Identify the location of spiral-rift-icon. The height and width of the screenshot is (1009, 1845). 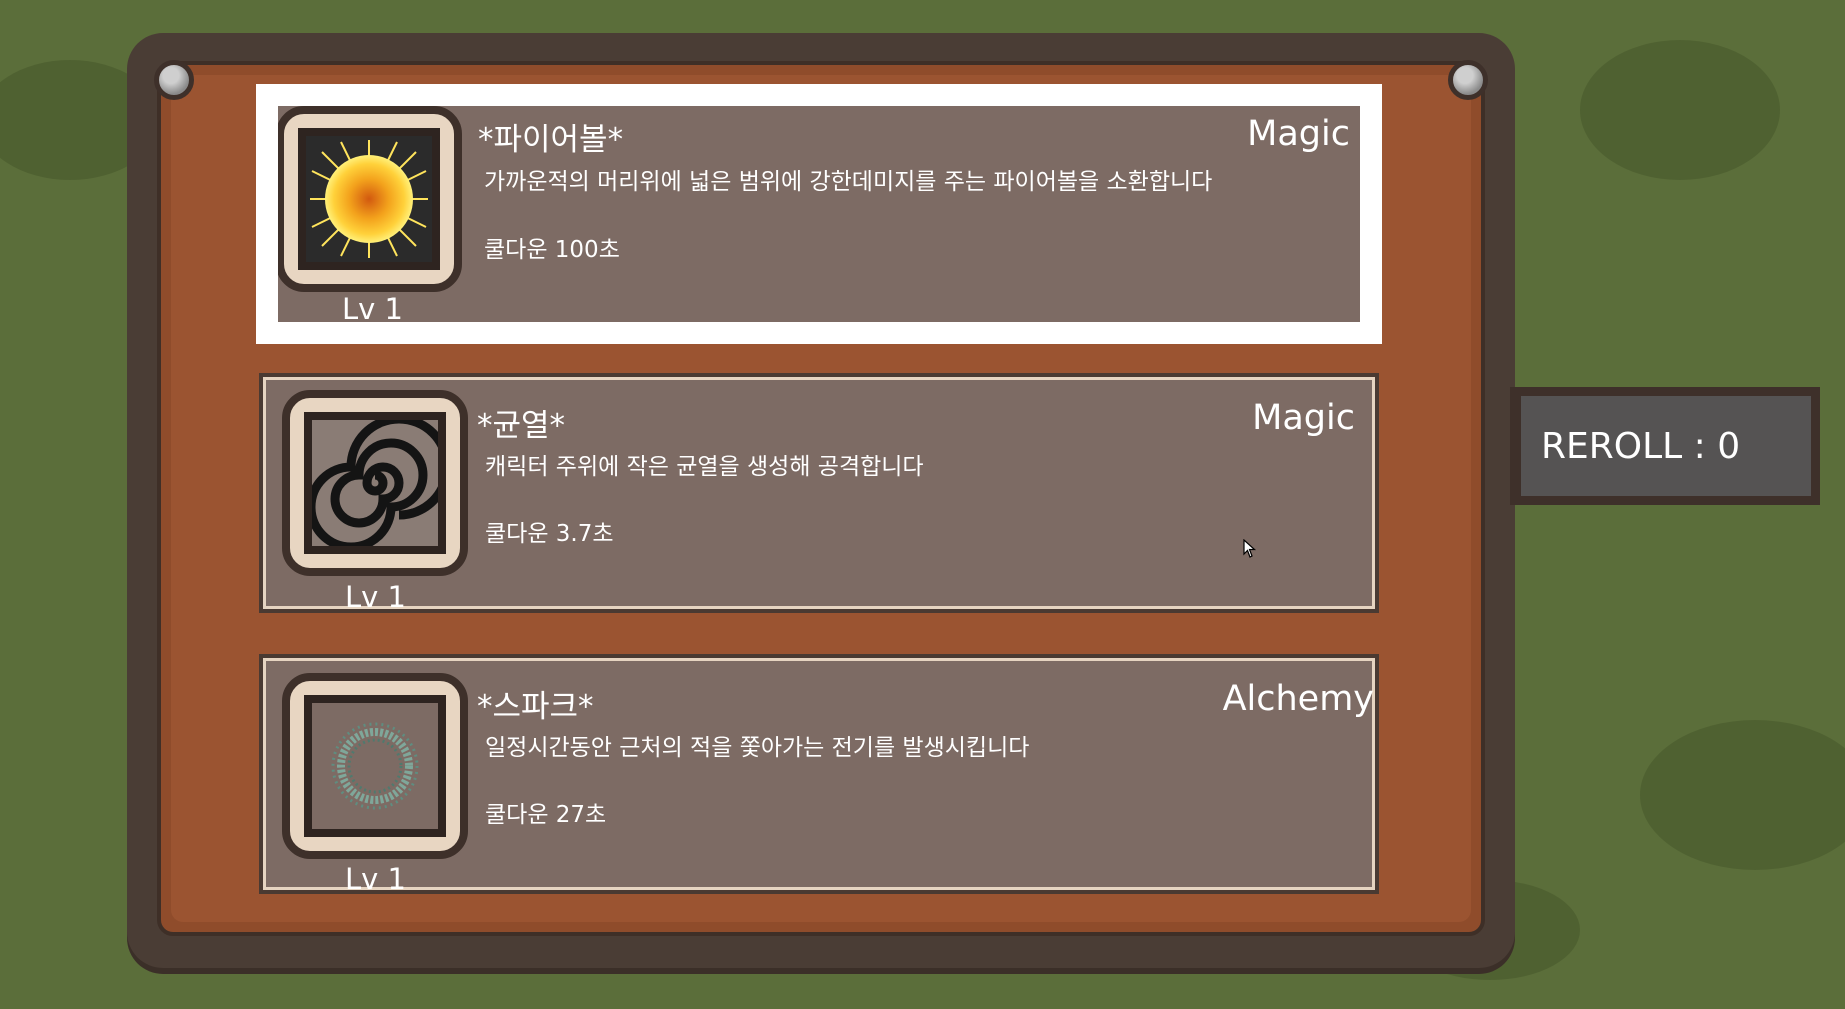
(375, 483).